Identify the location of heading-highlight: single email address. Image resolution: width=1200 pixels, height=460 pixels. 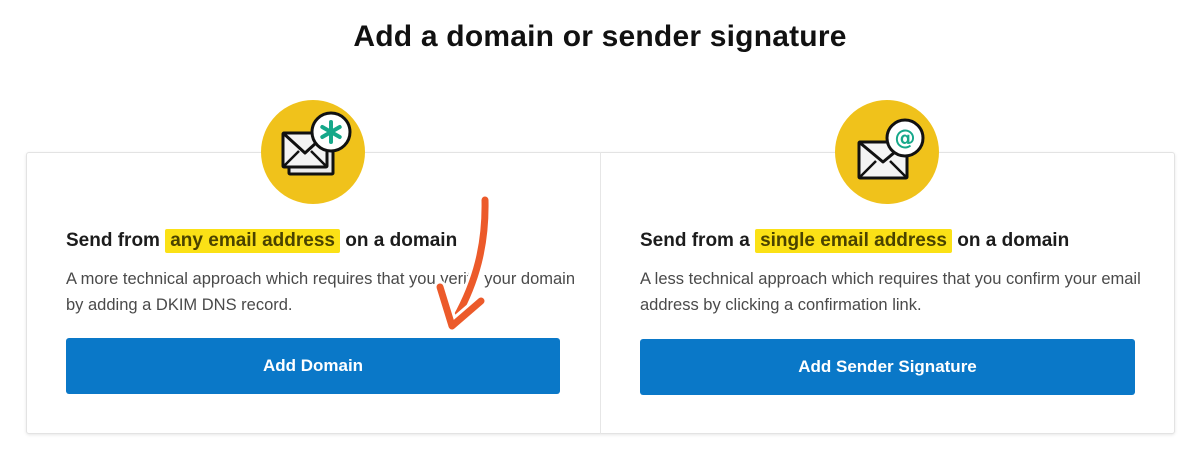
(853, 241).